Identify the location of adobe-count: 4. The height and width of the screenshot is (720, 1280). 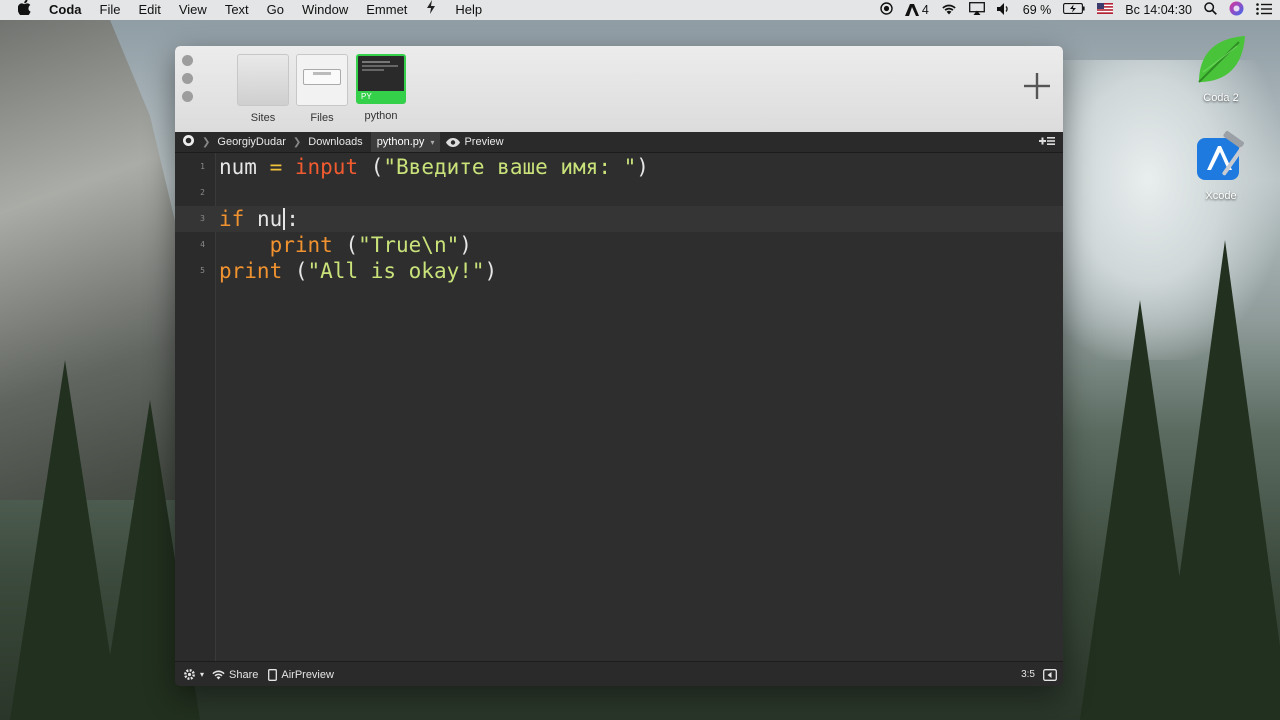
(925, 10).